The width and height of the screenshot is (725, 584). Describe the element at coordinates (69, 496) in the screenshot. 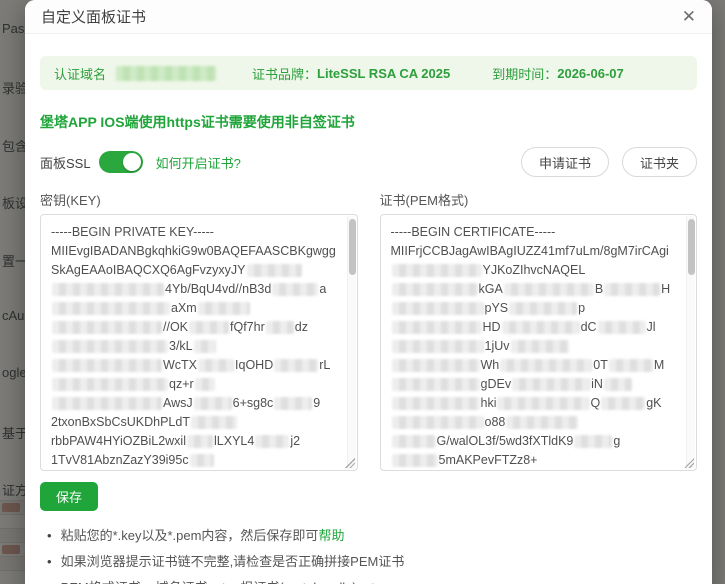

I see `save-button: 保存` at that location.